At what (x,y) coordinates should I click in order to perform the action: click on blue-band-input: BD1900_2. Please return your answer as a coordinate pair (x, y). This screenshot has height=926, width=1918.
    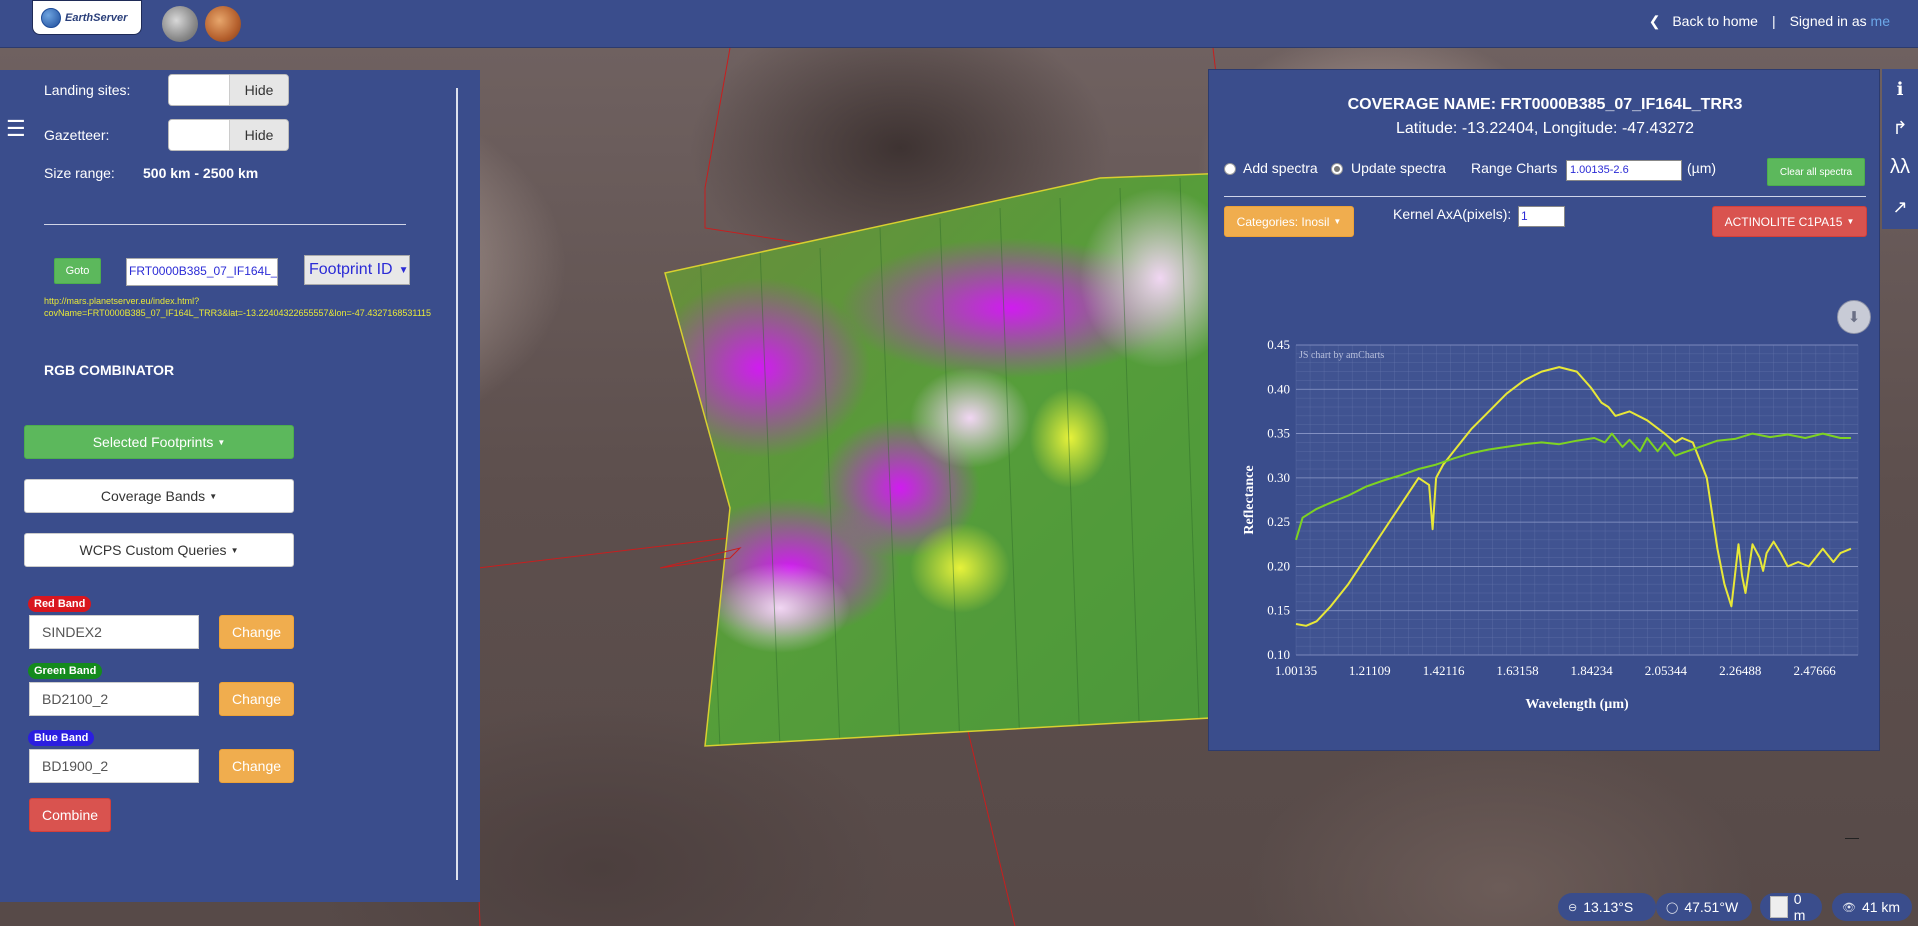
    Looking at the image, I should click on (114, 766).